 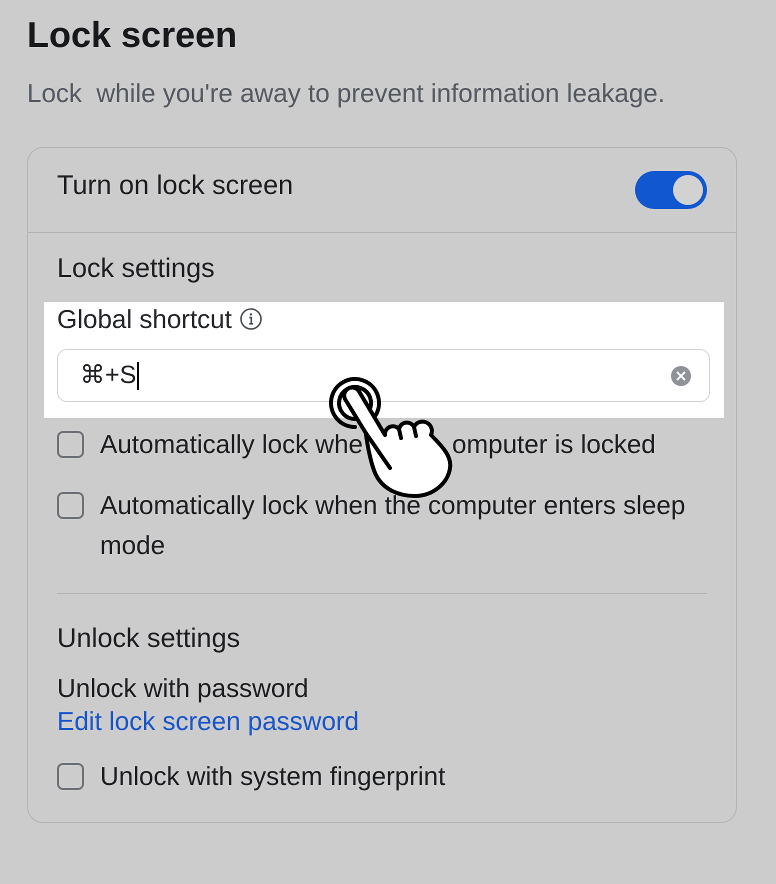 What do you see at coordinates (138, 376) in the screenshot?
I see `text-cursor-icon` at bounding box center [138, 376].